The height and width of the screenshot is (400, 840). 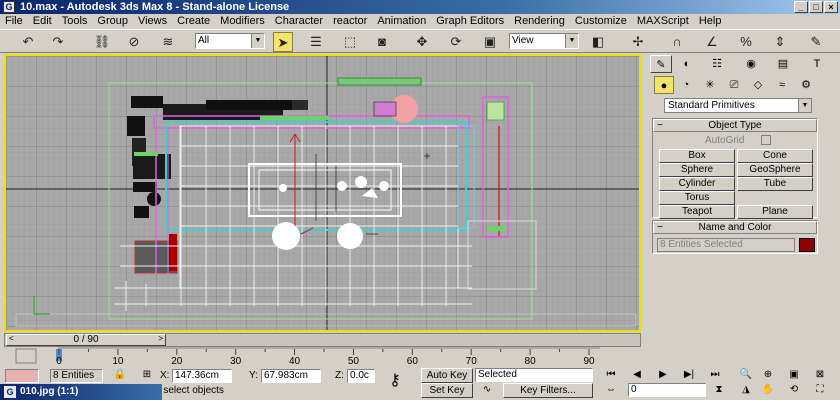 I want to click on sphere-button: Sphere, so click(x=697, y=170).